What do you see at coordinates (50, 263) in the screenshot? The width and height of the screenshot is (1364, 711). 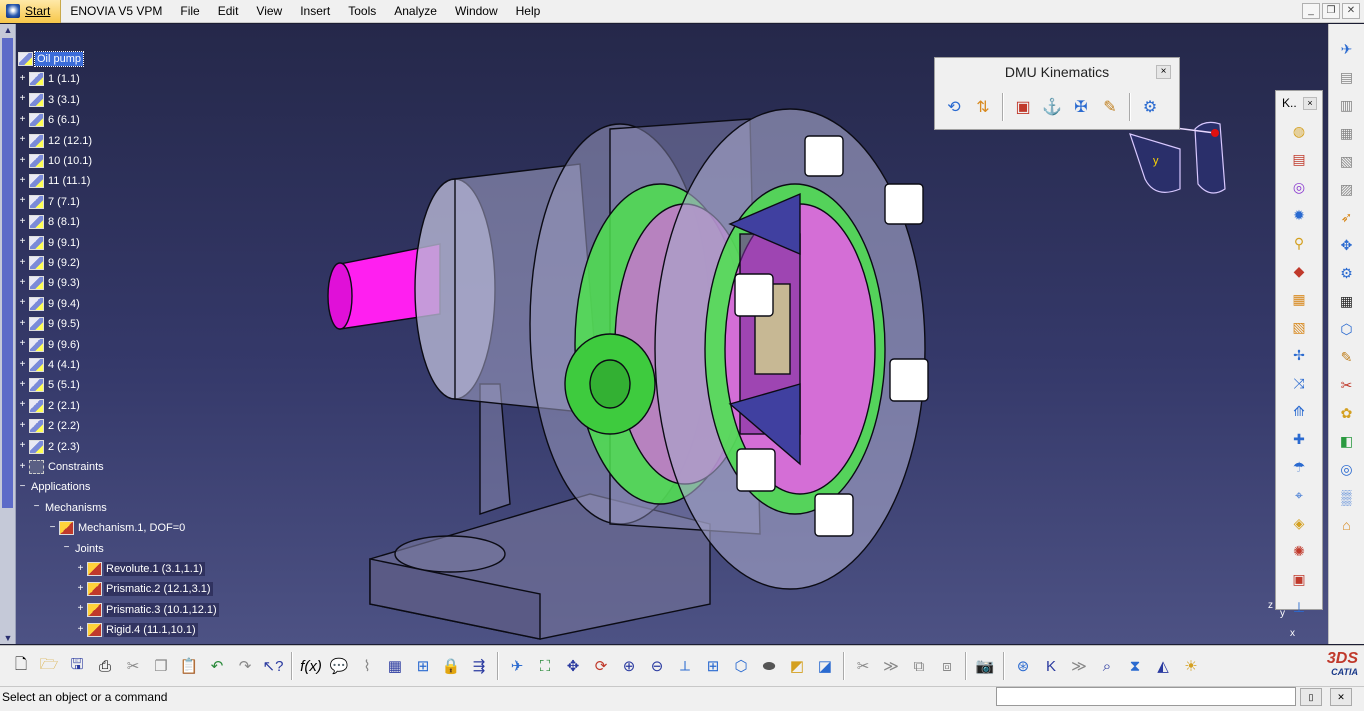 I see `tree-node-part: +9 (9.2)` at bounding box center [50, 263].